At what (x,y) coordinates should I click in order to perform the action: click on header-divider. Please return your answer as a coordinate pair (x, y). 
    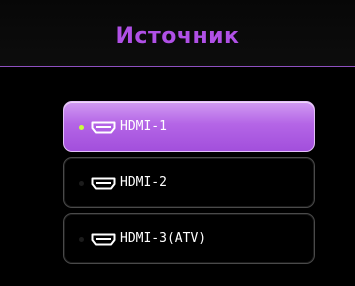
    Looking at the image, I should click on (177, 66).